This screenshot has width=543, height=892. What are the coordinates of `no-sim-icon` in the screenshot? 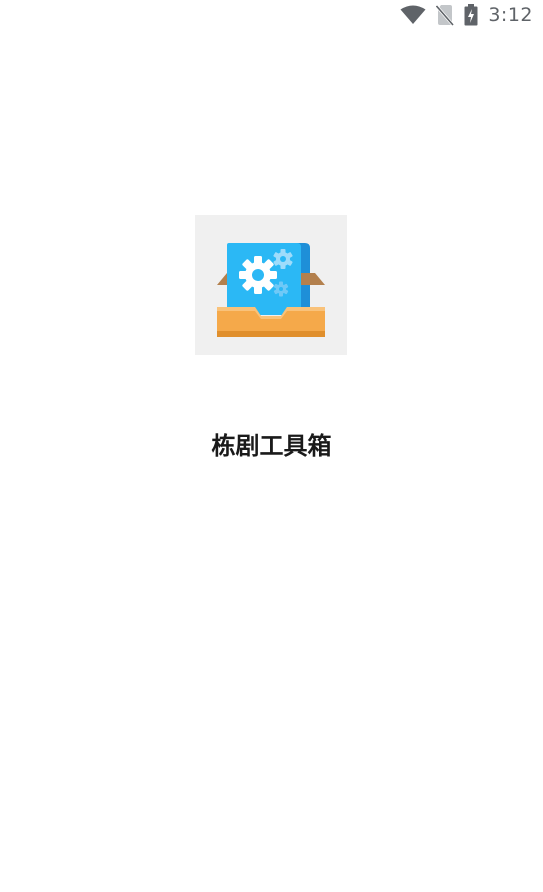 It's located at (445, 15).